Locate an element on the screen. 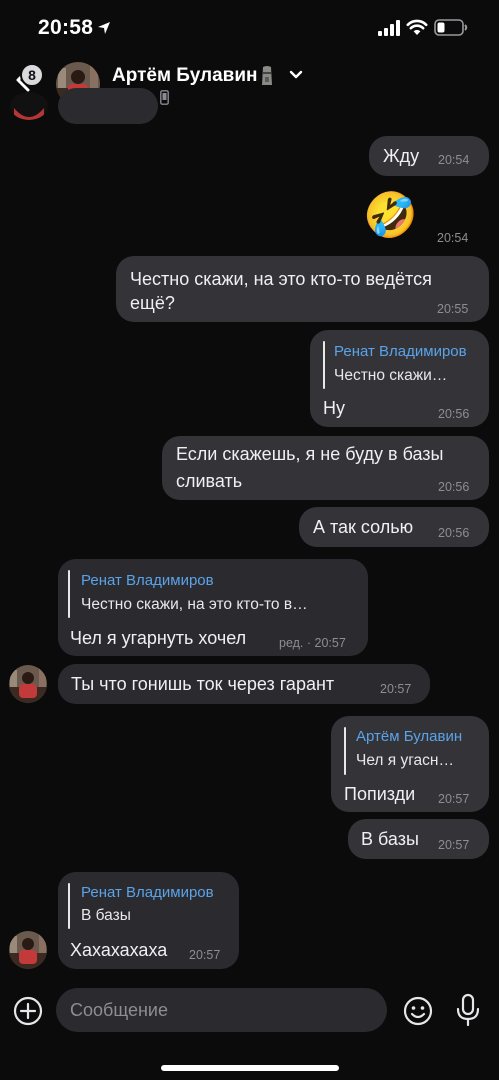 This screenshot has width=499, height=1080. message-text-line: сливать is located at coordinates (209, 481).